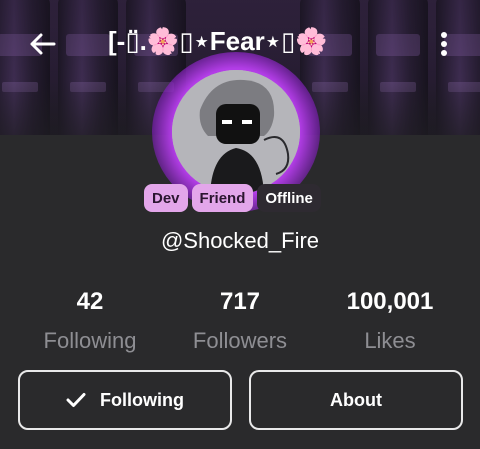 Image resolution: width=480 pixels, height=449 pixels. Describe the element at coordinates (166, 198) in the screenshot. I see `dev-badge: Dev` at that location.